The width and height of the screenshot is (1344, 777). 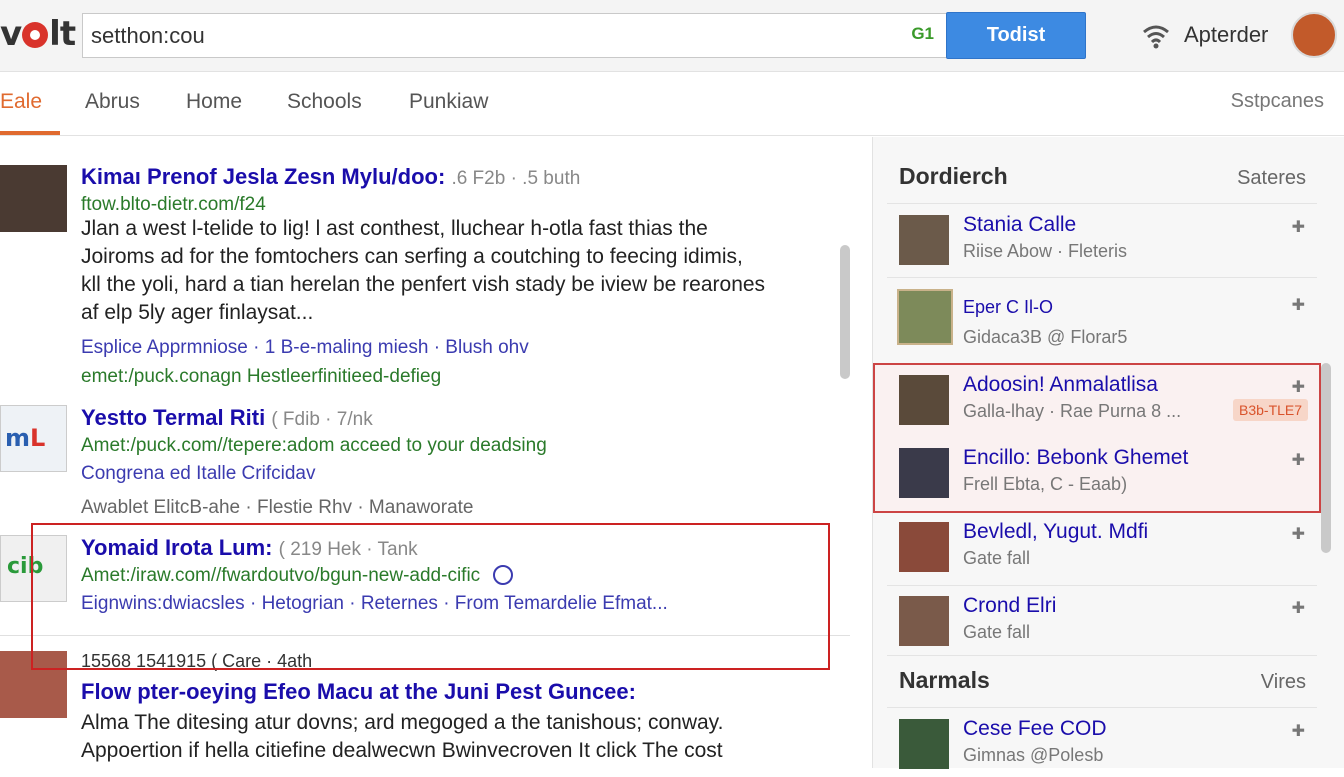 I want to click on result-title-text: Kimaı Prenof Jesla Zesn Mylu/doo:, so click(x=263, y=176).